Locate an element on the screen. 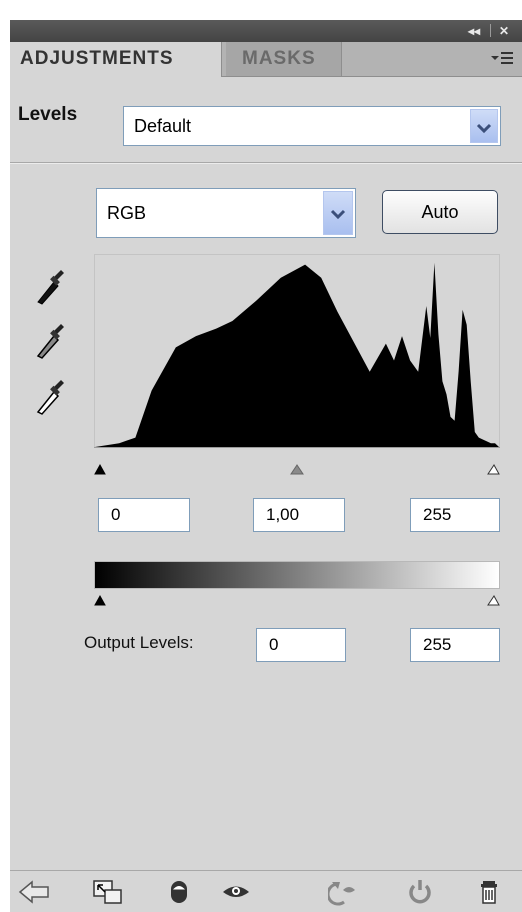 The image size is (522, 912). adjustment-type-label: Levels is located at coordinates (48, 114).